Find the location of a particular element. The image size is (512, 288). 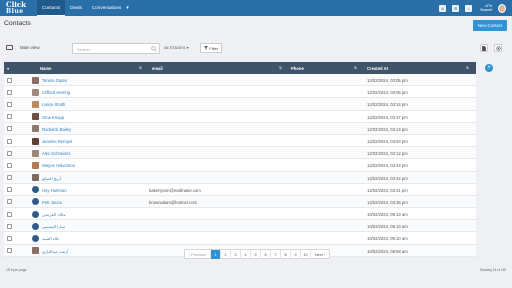

stage-filter-dropdown: All STAGES ▾ is located at coordinates (176, 47).